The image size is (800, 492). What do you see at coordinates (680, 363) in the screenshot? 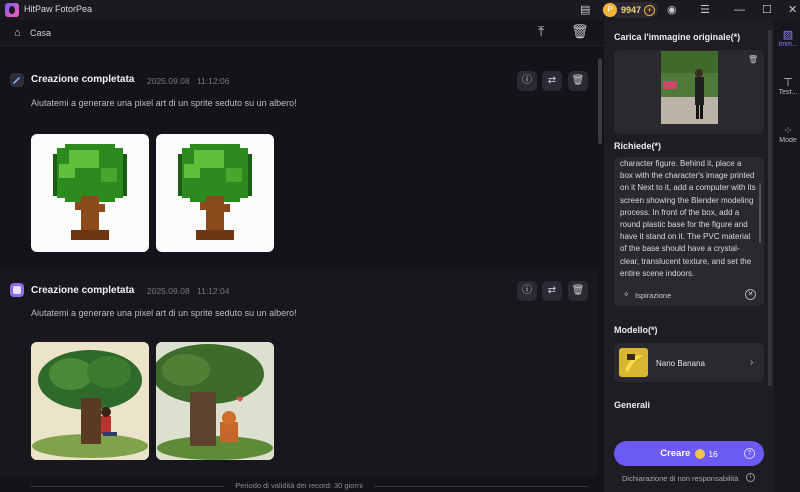
I see `model-name: Nano Banana` at bounding box center [680, 363].